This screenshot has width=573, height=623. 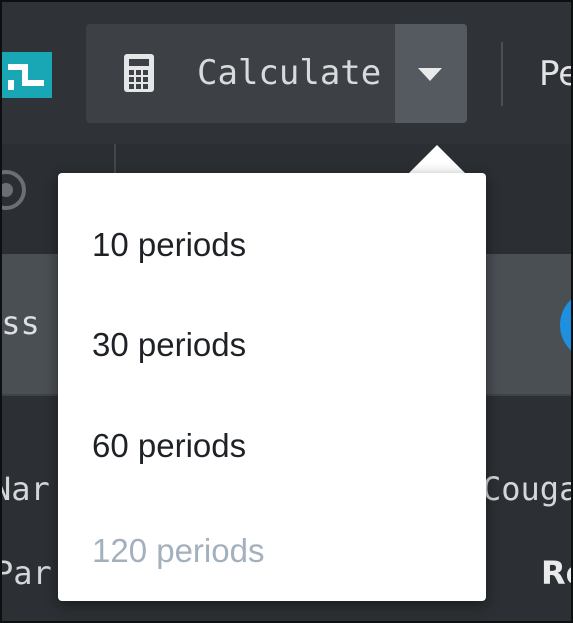 I want to click on toolbar-divider, so click(x=502, y=74).